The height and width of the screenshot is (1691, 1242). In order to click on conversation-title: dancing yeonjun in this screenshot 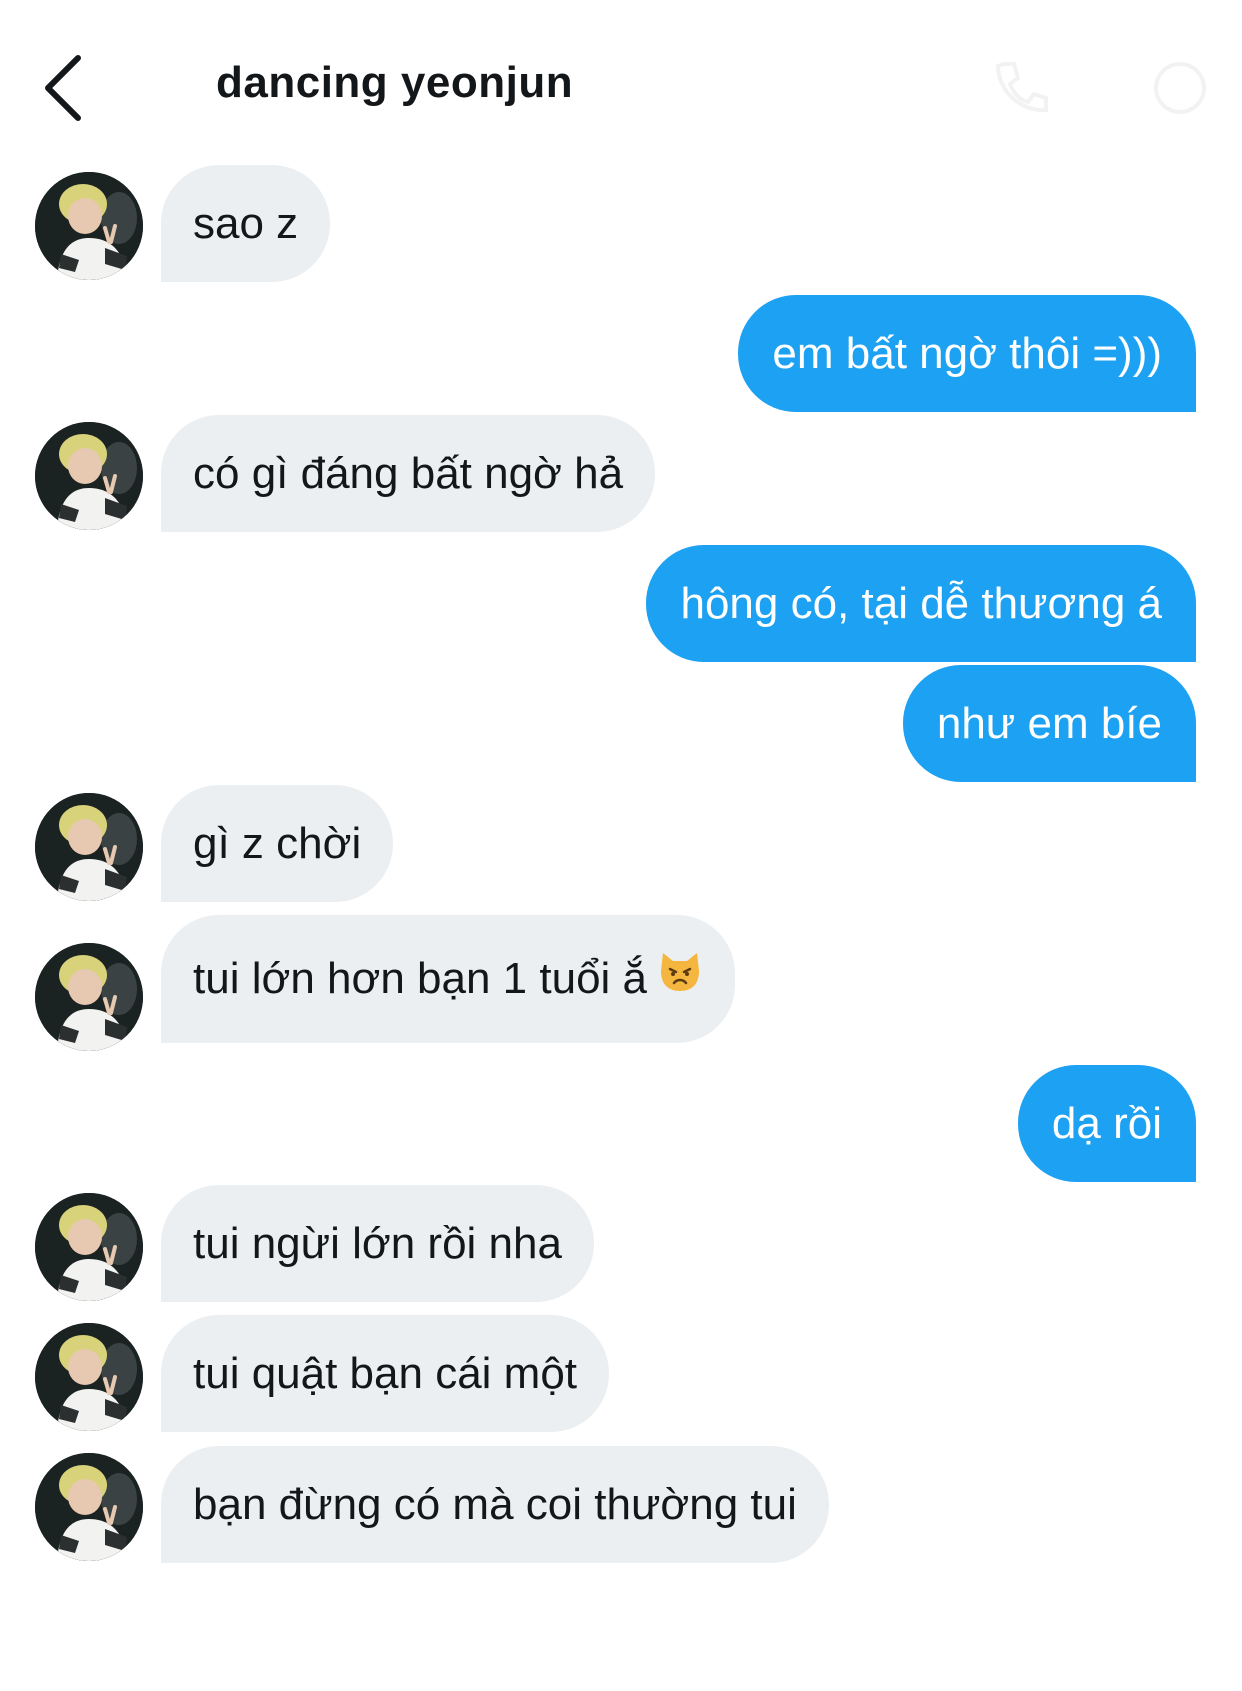, I will do `click(394, 83)`.